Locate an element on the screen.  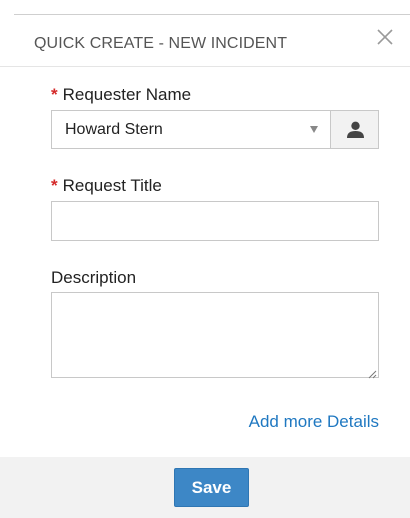
resize-handle-icon is located at coordinates (372, 372).